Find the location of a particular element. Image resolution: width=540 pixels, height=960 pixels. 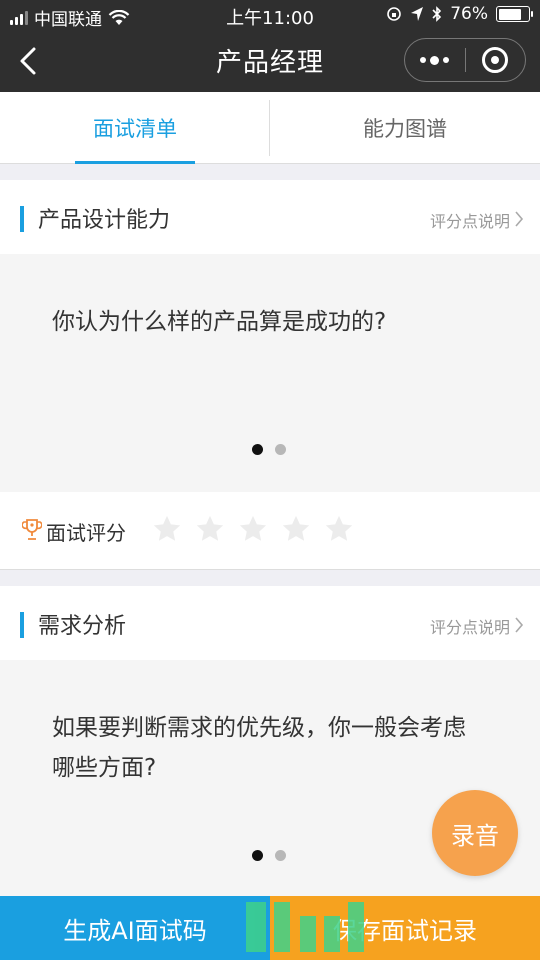

status-bar: 中国联通 上午11:00 76% is located at coordinates (270, 15).